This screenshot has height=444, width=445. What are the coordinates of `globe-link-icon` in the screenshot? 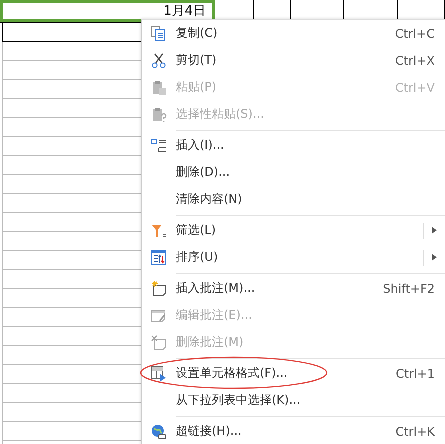 It's located at (159, 432).